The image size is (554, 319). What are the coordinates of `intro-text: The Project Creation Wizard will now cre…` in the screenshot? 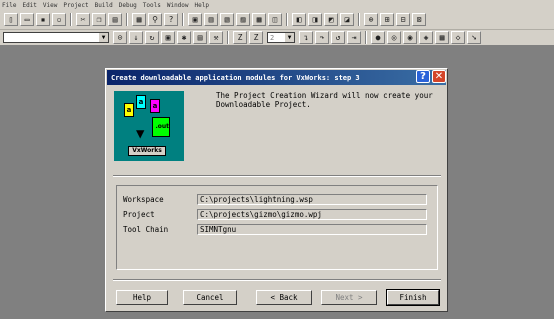 It's located at (328, 100).